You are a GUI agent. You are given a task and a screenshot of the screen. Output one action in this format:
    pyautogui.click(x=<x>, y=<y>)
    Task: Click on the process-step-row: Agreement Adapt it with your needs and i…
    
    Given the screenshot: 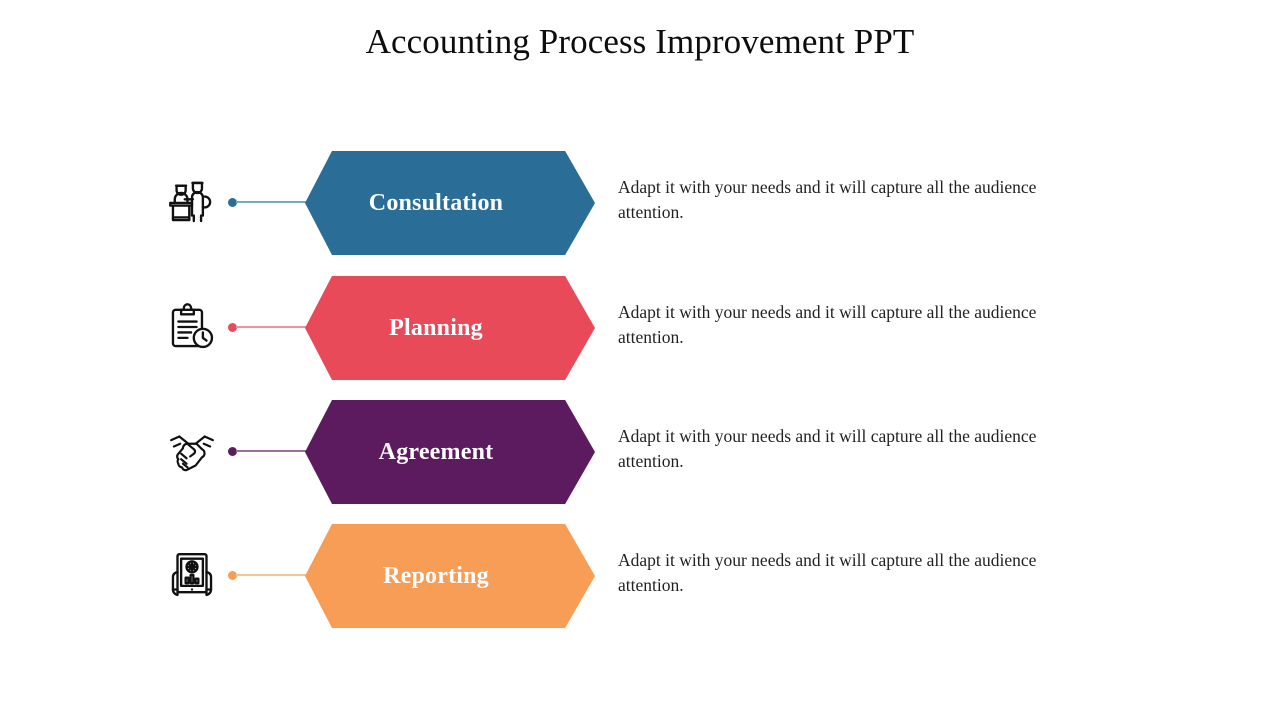 What is the action you would take?
    pyautogui.click(x=640, y=452)
    